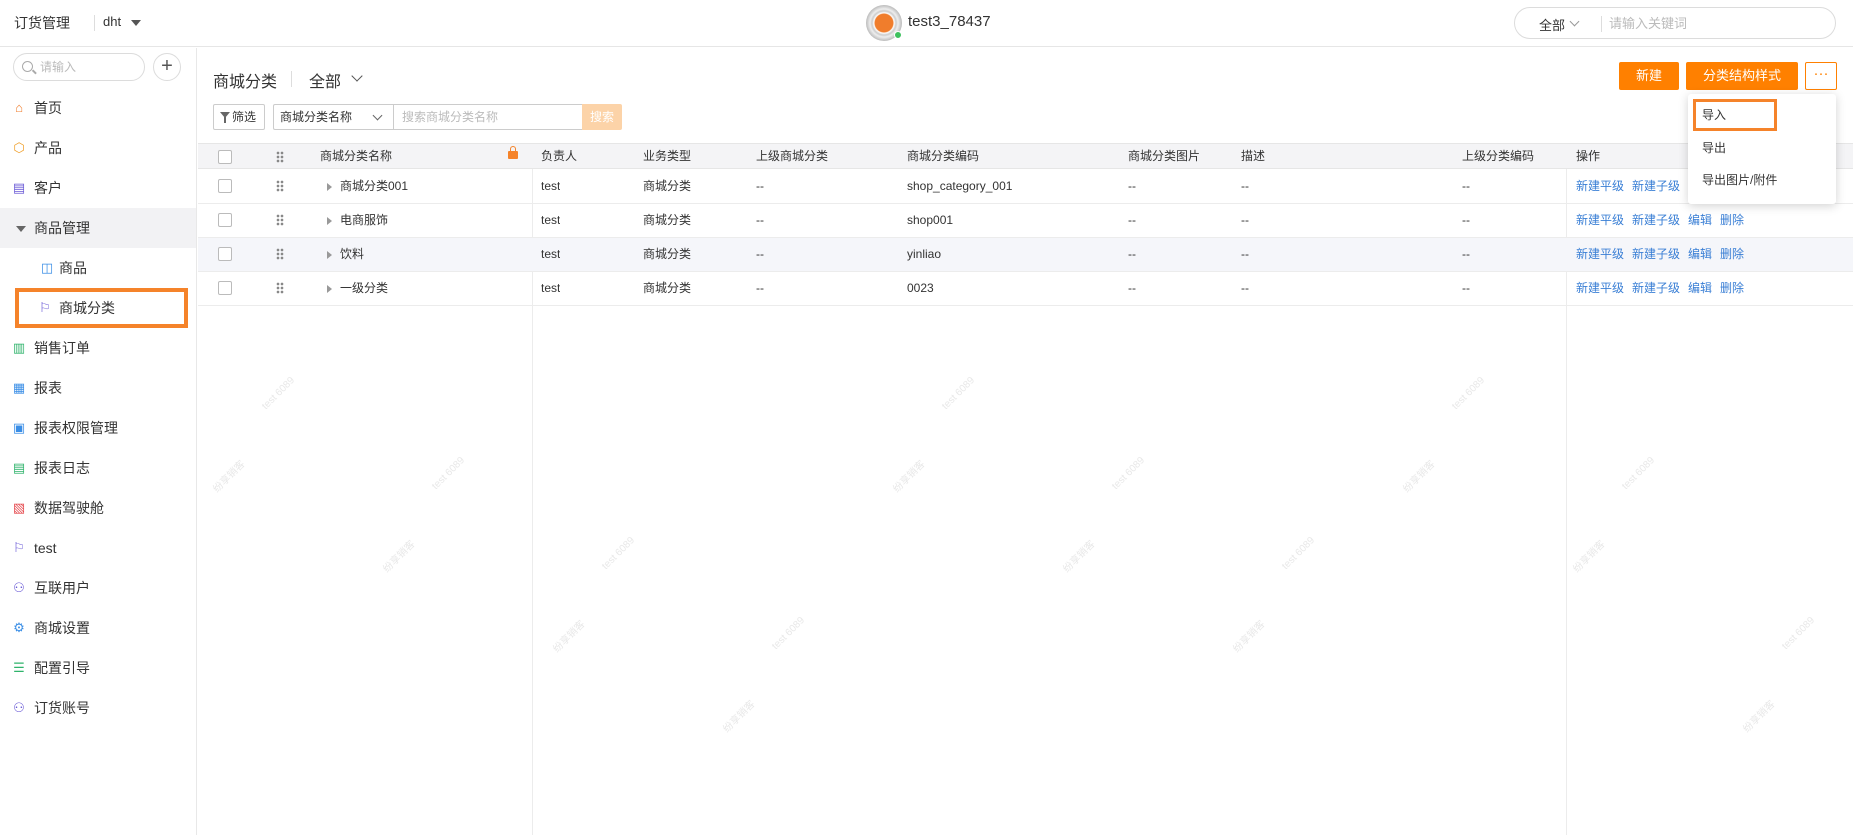 The height and width of the screenshot is (835, 1853). What do you see at coordinates (69, 508) in the screenshot?
I see `sidebar-item-label: 数据驾驶舱` at bounding box center [69, 508].